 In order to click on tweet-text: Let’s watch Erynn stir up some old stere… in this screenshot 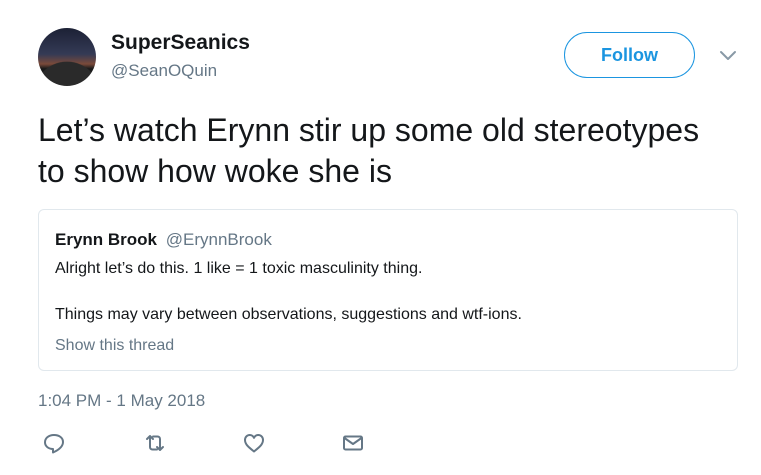, I will do `click(369, 150)`.